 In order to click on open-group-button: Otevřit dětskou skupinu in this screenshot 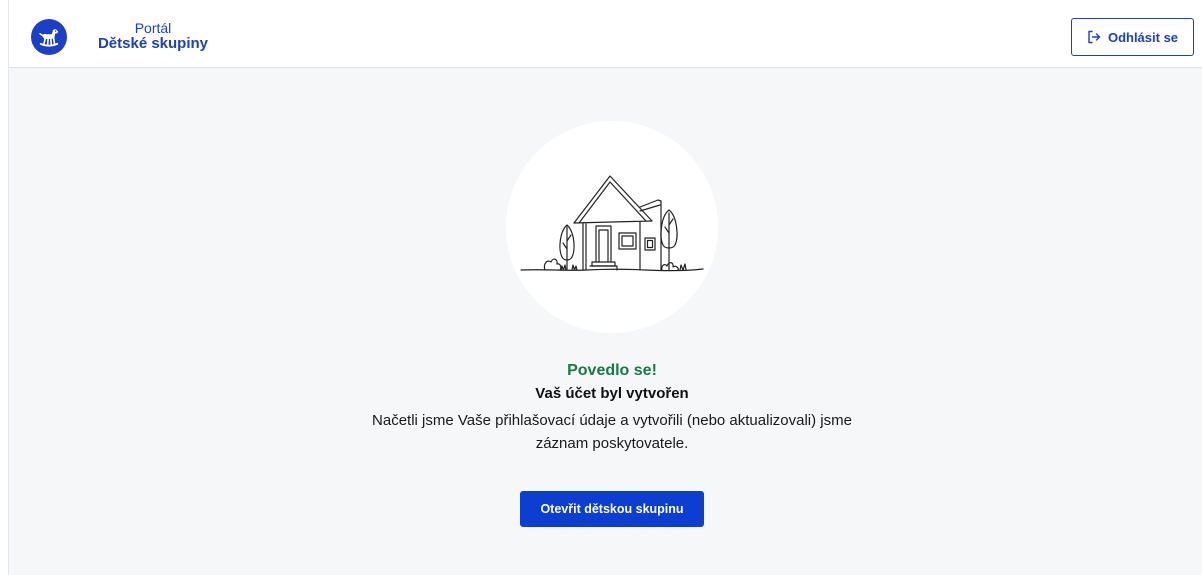, I will do `click(612, 509)`.